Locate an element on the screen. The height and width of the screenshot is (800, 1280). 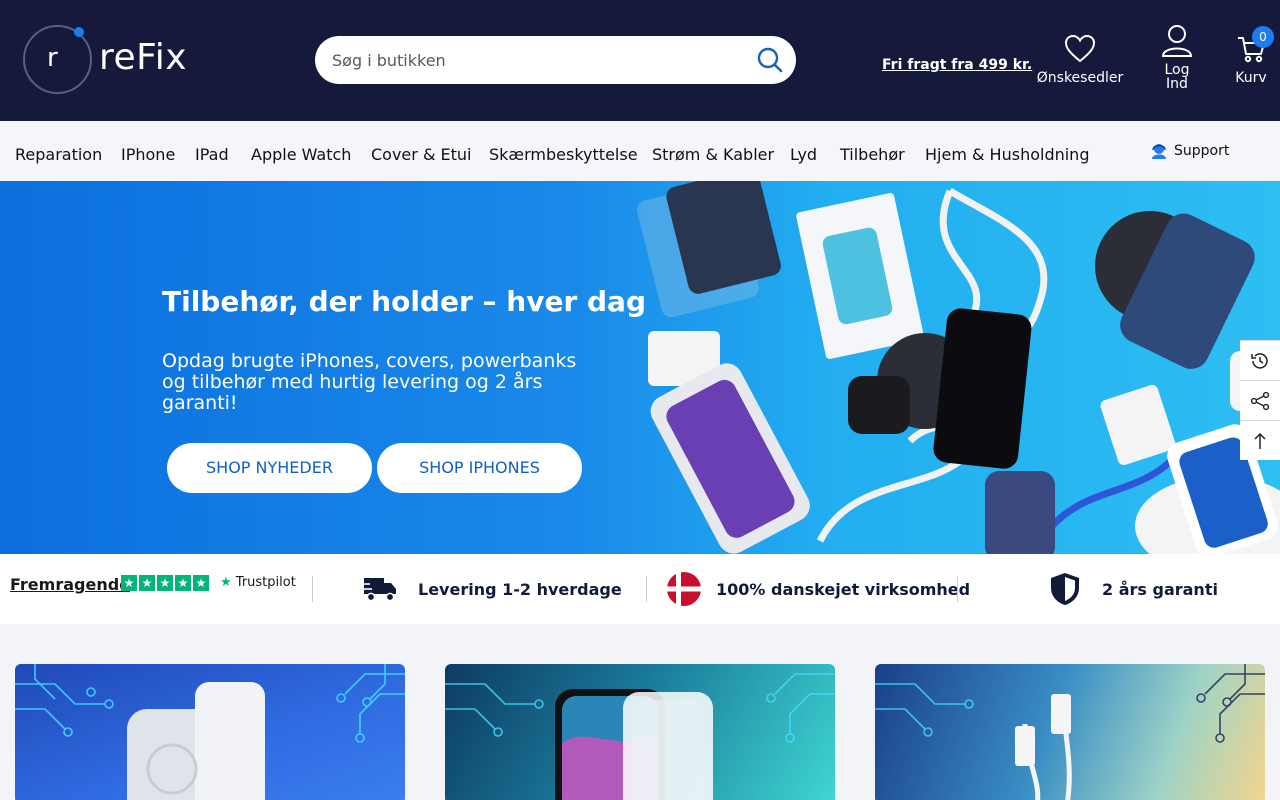
history-icon is located at coordinates (1259, 360).